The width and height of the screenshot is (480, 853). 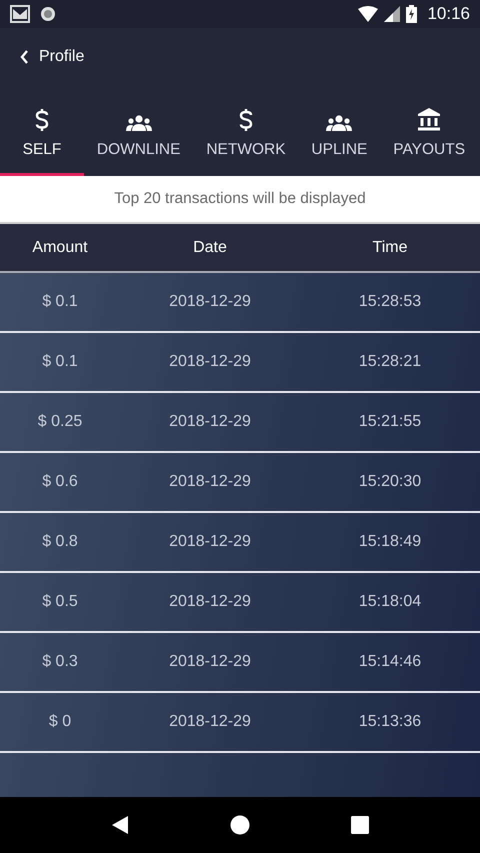 What do you see at coordinates (360, 825) in the screenshot?
I see `recents-icon` at bounding box center [360, 825].